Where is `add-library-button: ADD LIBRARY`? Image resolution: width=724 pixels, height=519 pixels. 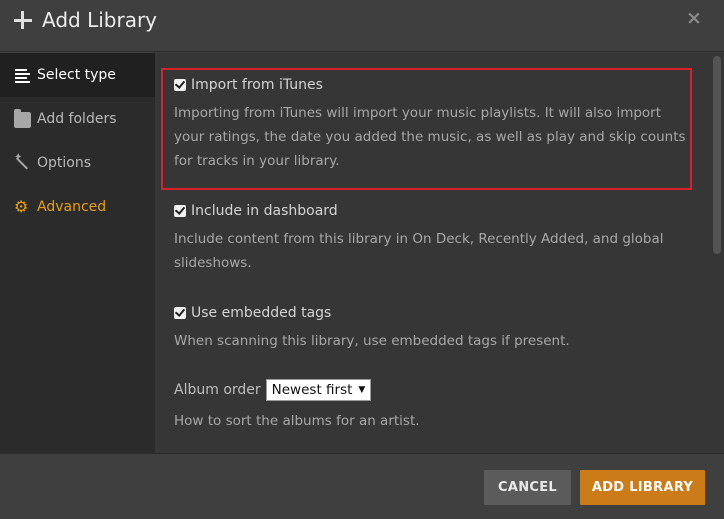 add-library-button: ADD LIBRARY is located at coordinates (642, 487).